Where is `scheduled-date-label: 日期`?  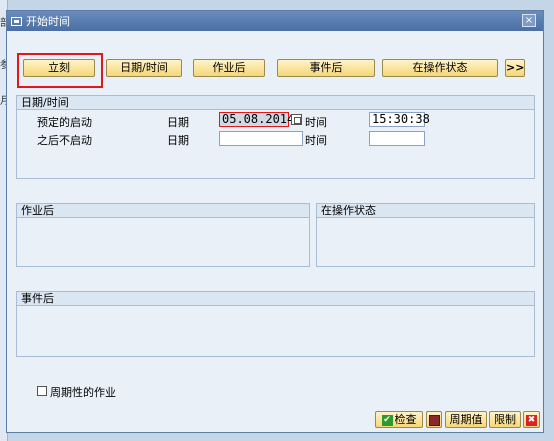
scheduled-date-label: 日期 is located at coordinates (178, 122).